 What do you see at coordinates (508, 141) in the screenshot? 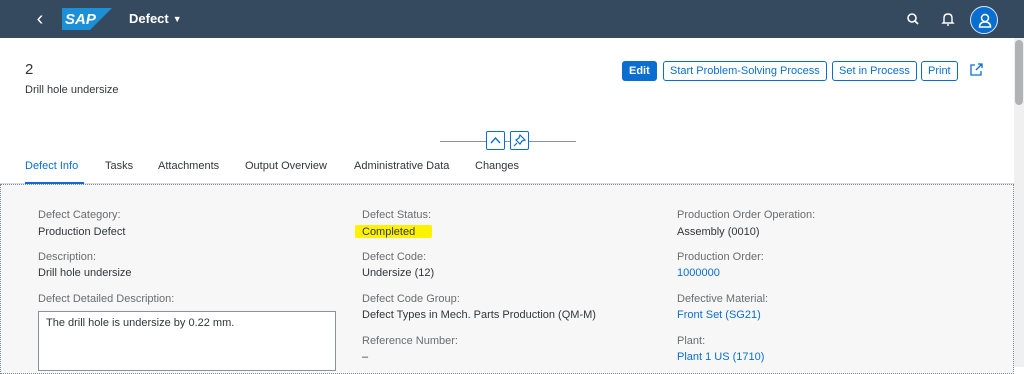
I see `header-divider` at bounding box center [508, 141].